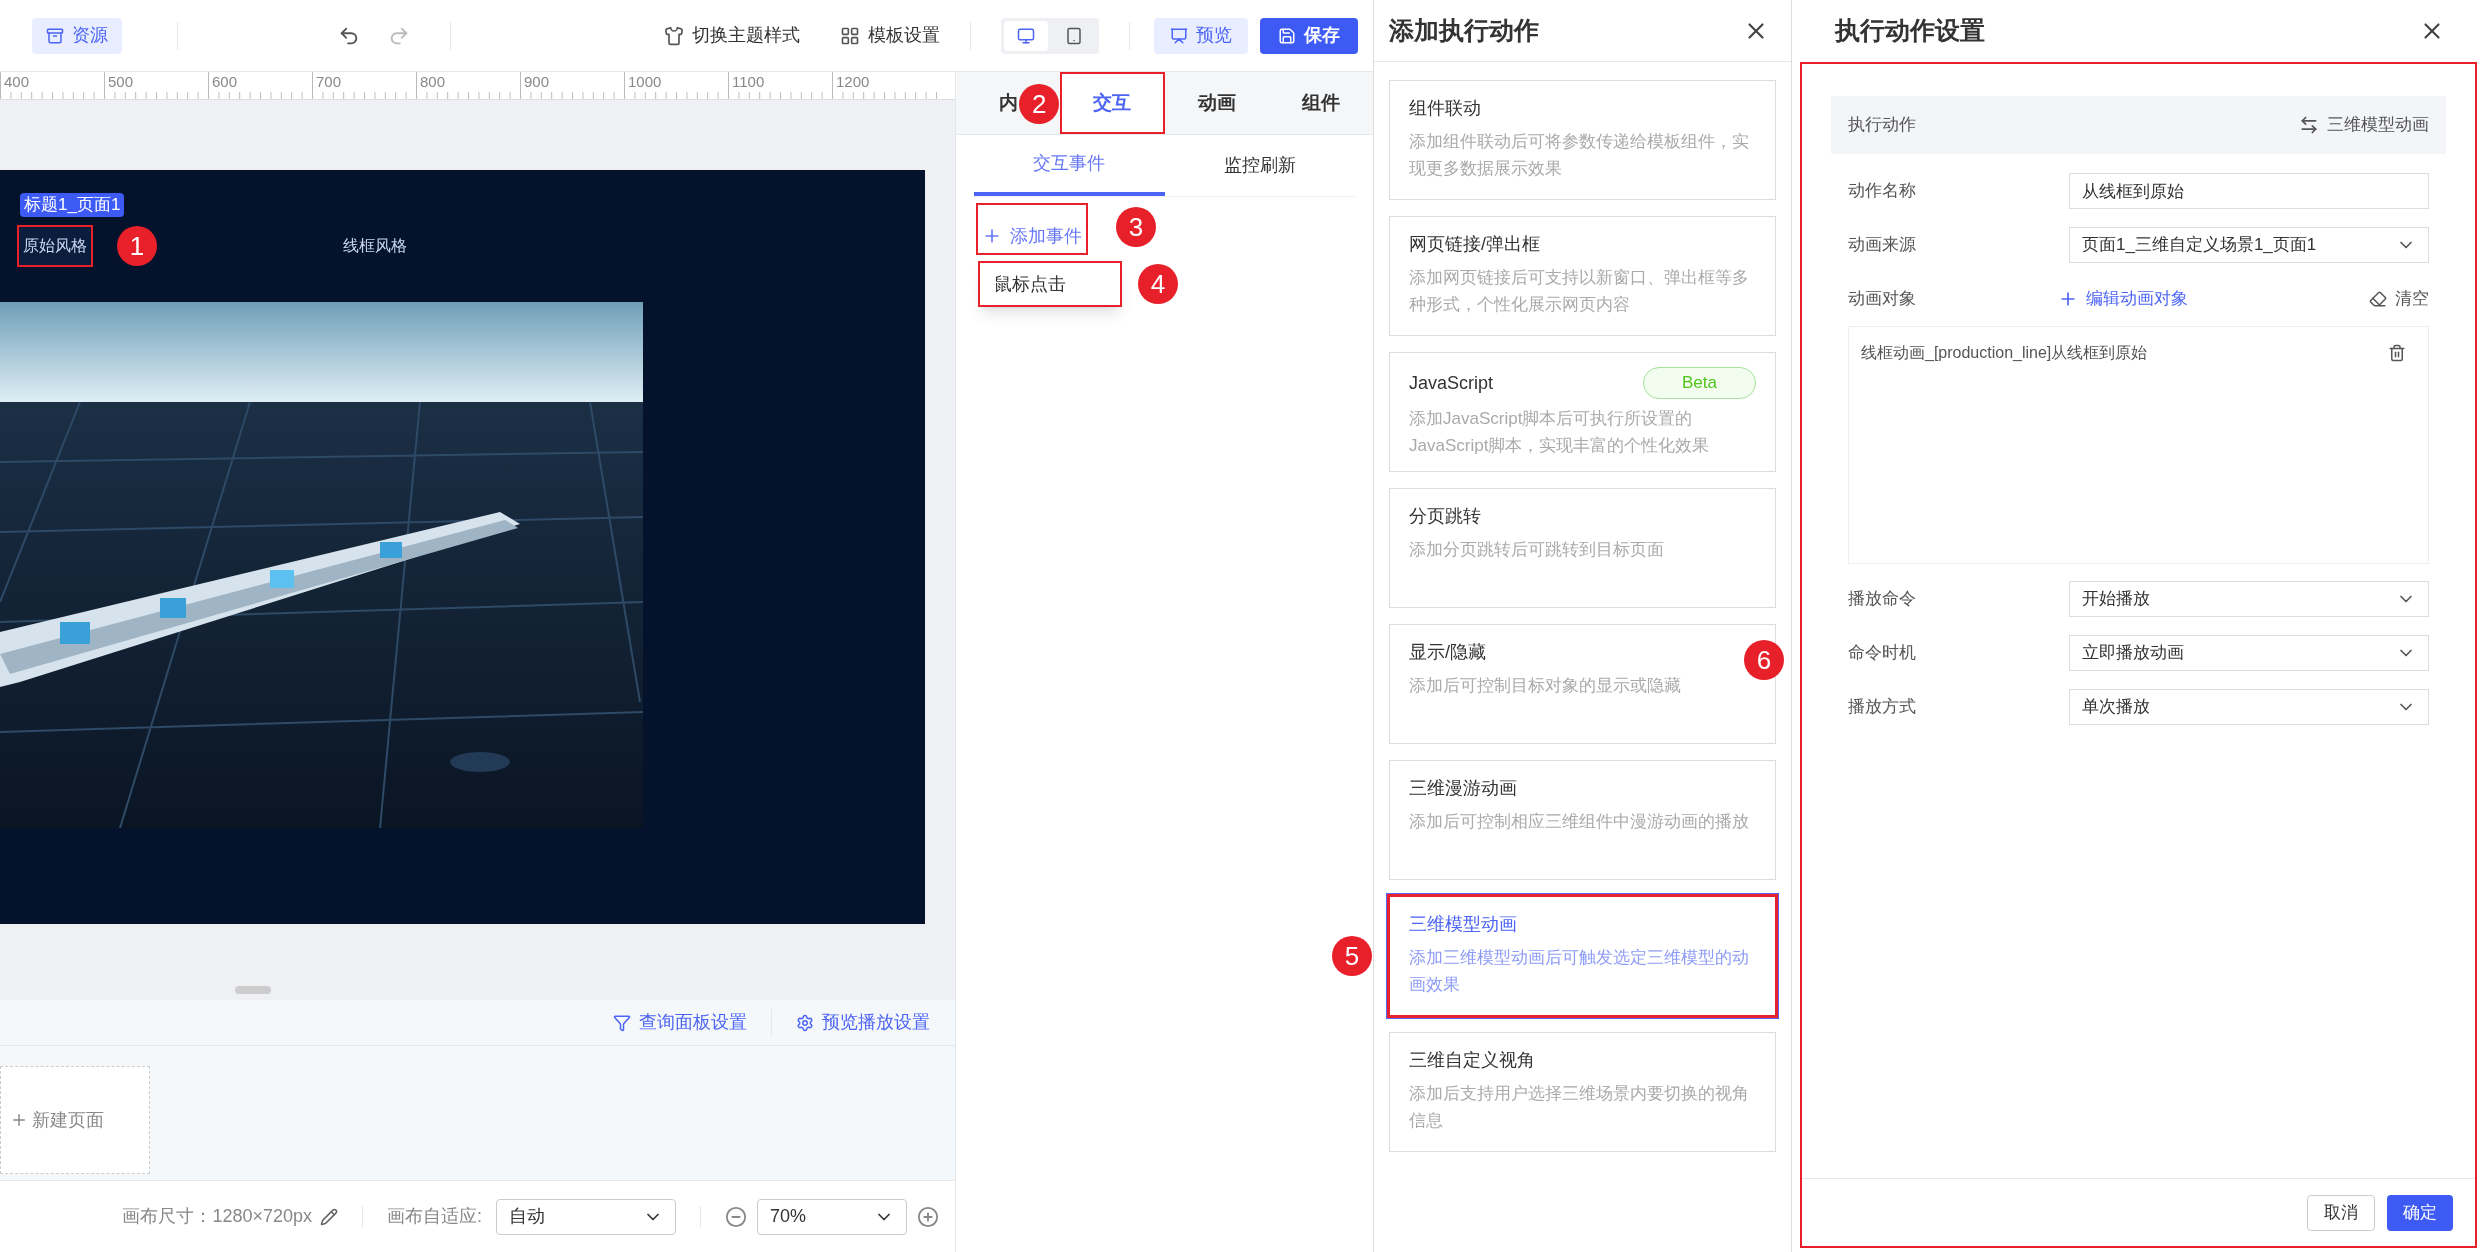  Describe the element at coordinates (1882, 245) in the screenshot. I see `field-label: 动画来源` at that location.